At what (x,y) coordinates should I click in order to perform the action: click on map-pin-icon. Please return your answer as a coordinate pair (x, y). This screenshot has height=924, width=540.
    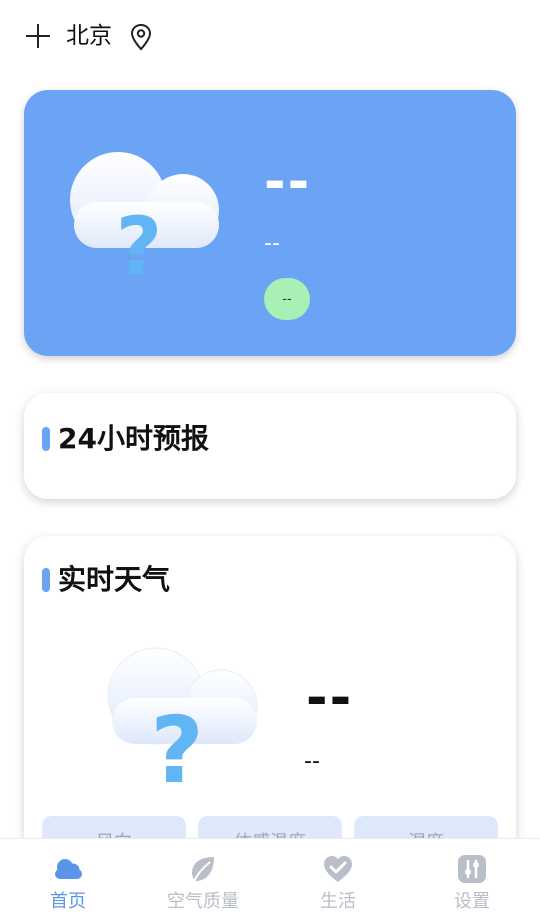
    Looking at the image, I should click on (141, 37).